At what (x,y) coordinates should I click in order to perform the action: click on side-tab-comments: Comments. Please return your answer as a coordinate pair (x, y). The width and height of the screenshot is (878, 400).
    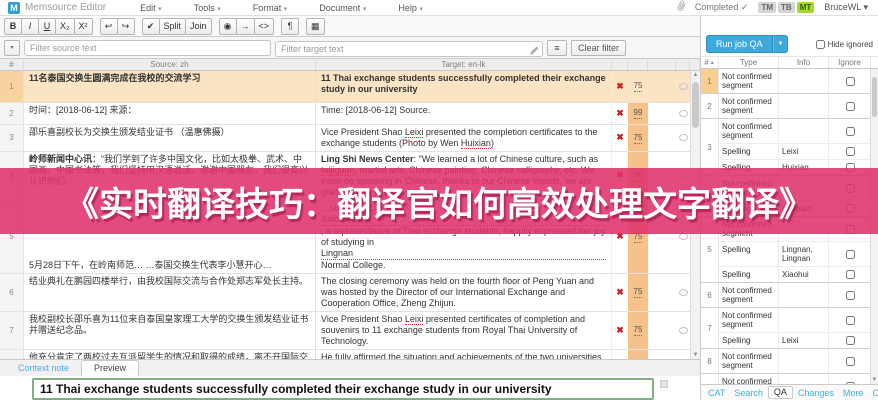
    Looking at the image, I should click on (873, 393).